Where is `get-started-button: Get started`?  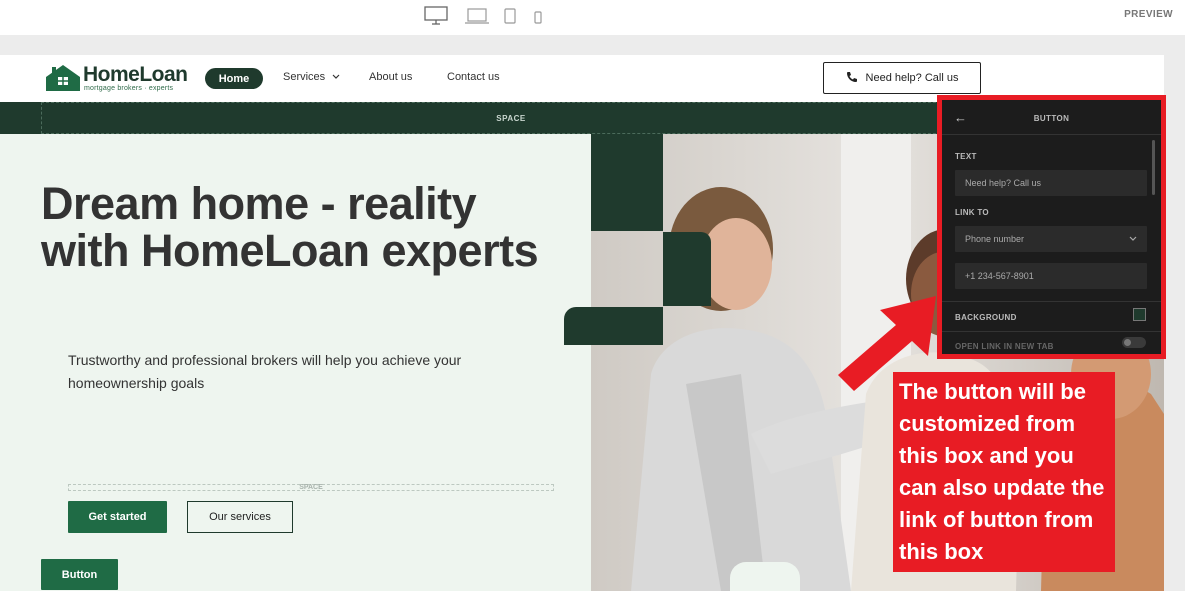 get-started-button: Get started is located at coordinates (117, 517).